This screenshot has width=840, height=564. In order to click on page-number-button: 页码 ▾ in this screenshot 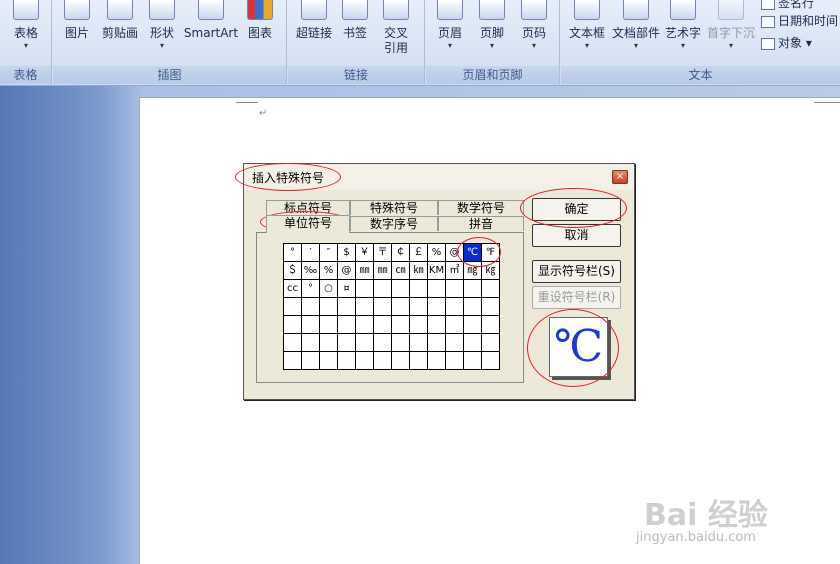, I will do `click(534, 25)`.